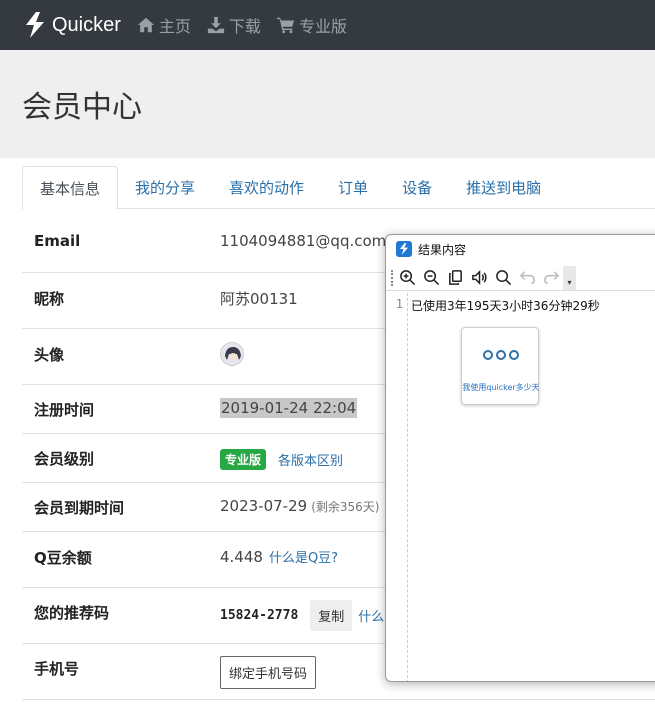  What do you see at coordinates (64, 410) in the screenshot?
I see `register-label: 注册时间` at bounding box center [64, 410].